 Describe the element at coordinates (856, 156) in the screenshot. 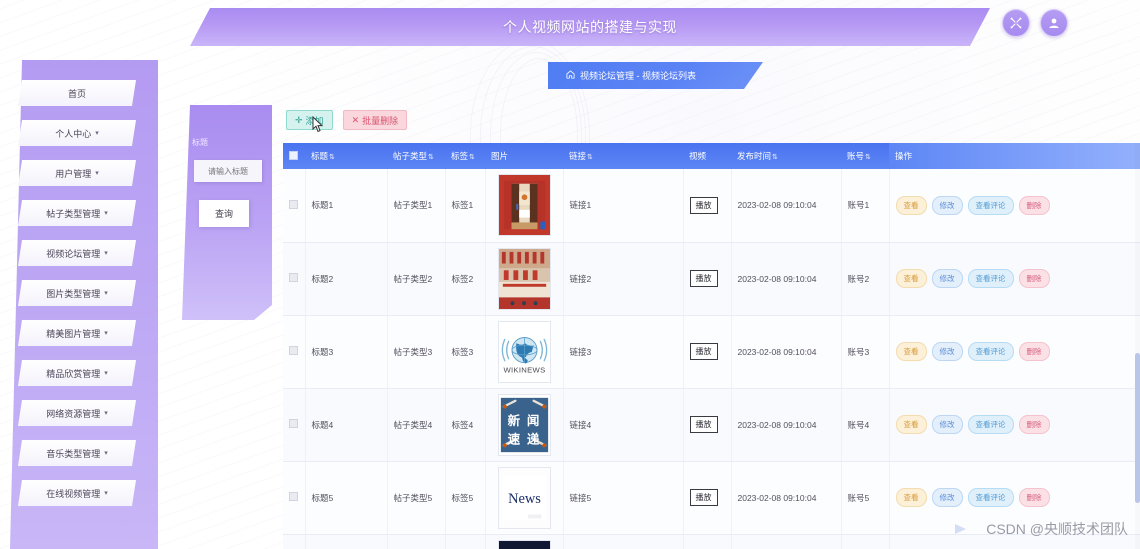

I see `table-header-label: 账号` at that location.